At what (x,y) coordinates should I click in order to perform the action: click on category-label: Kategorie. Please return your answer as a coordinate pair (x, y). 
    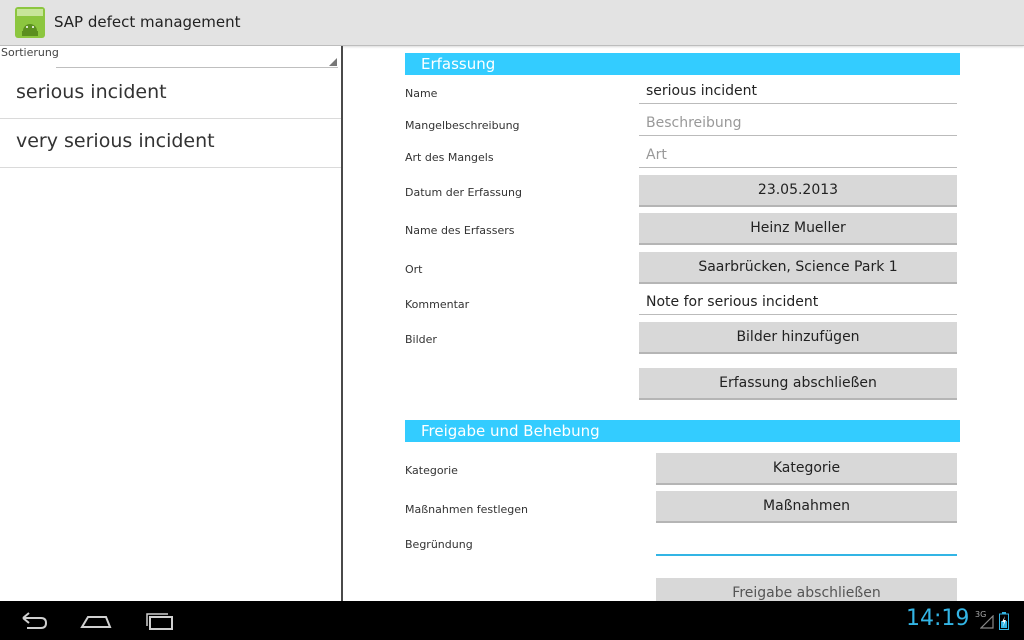
    Looking at the image, I should click on (431, 470).